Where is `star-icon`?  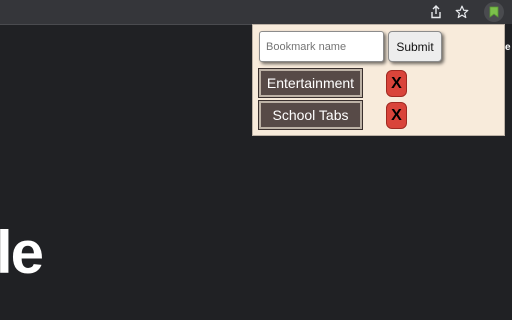
star-icon is located at coordinates (462, 12).